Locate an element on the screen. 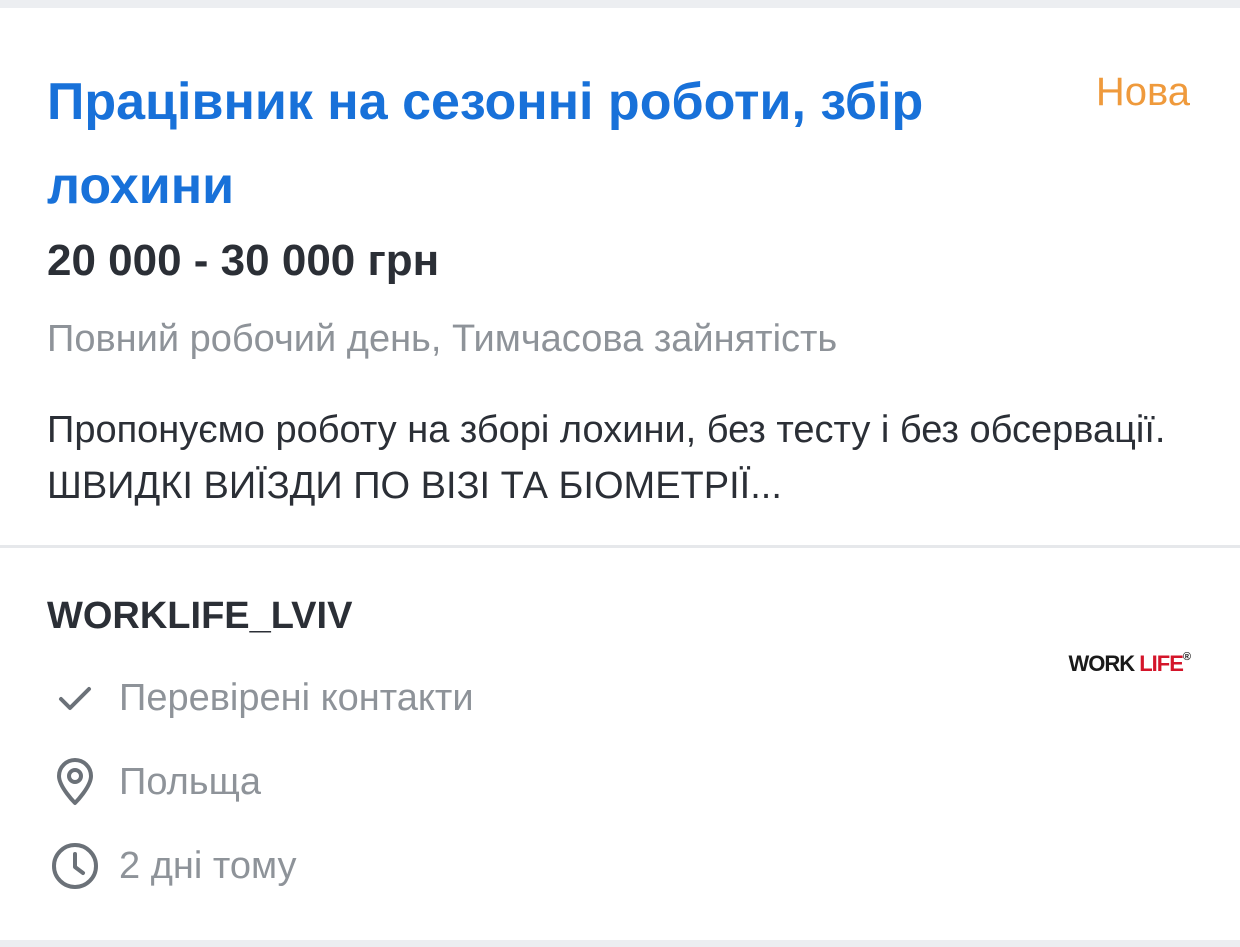  logo-text-work: WORK is located at coordinates (1104, 663).